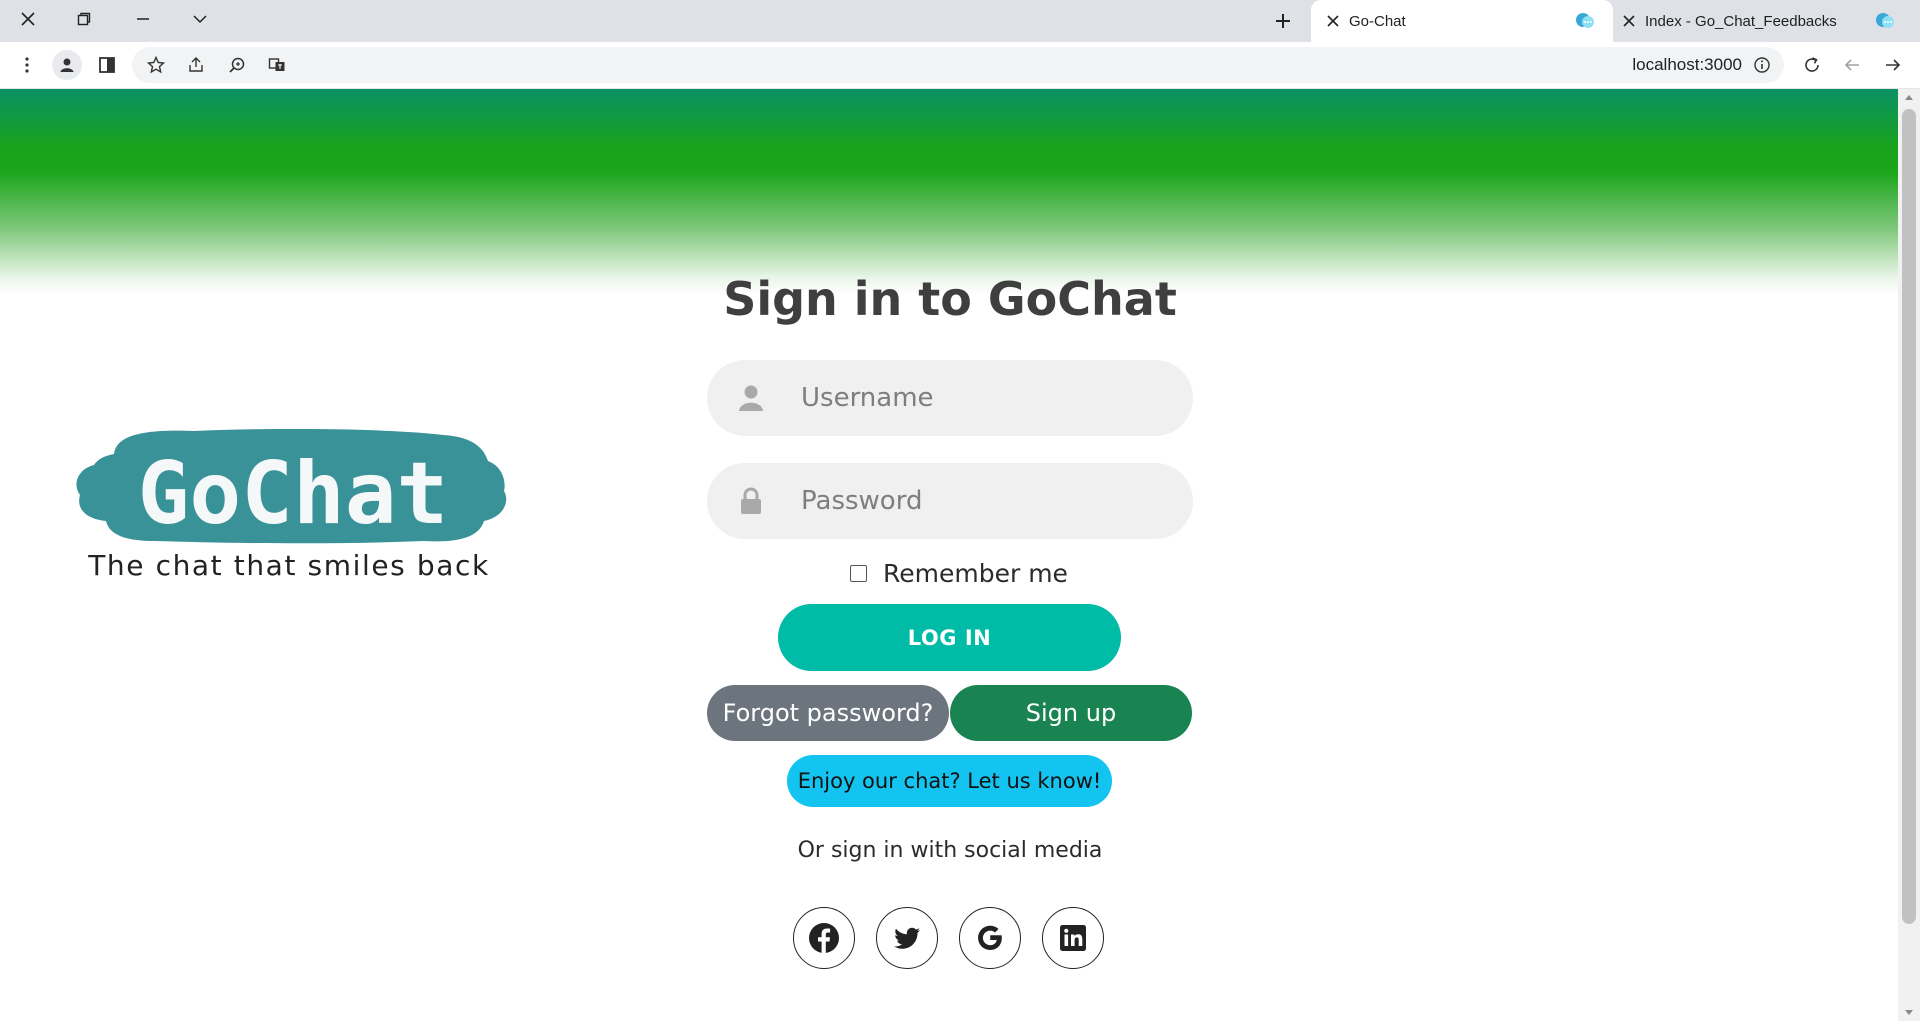 Image resolution: width=1920 pixels, height=1021 pixels. I want to click on scrollbar-thumb, so click(1909, 516).